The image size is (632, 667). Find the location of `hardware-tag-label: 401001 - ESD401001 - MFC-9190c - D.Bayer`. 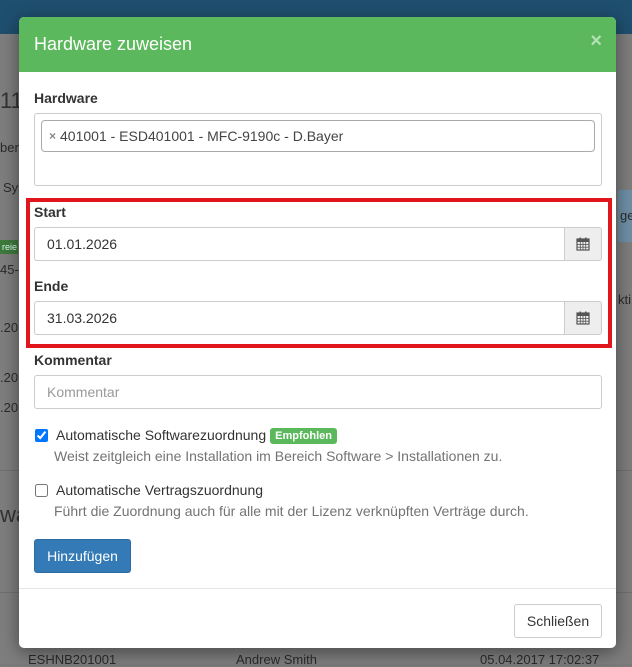

hardware-tag-label: 401001 - ESD401001 - MFC-9190c - D.Bayer is located at coordinates (202, 136).